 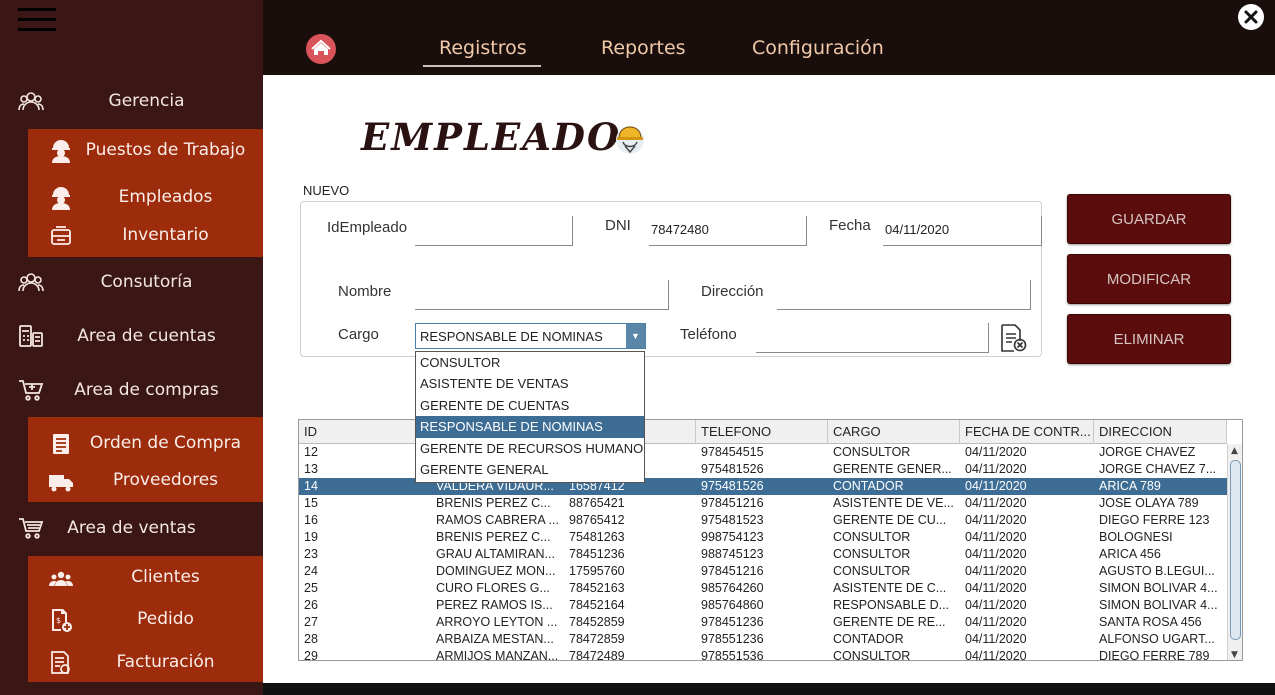 I want to click on id-empleado-field, so click(x=494, y=231).